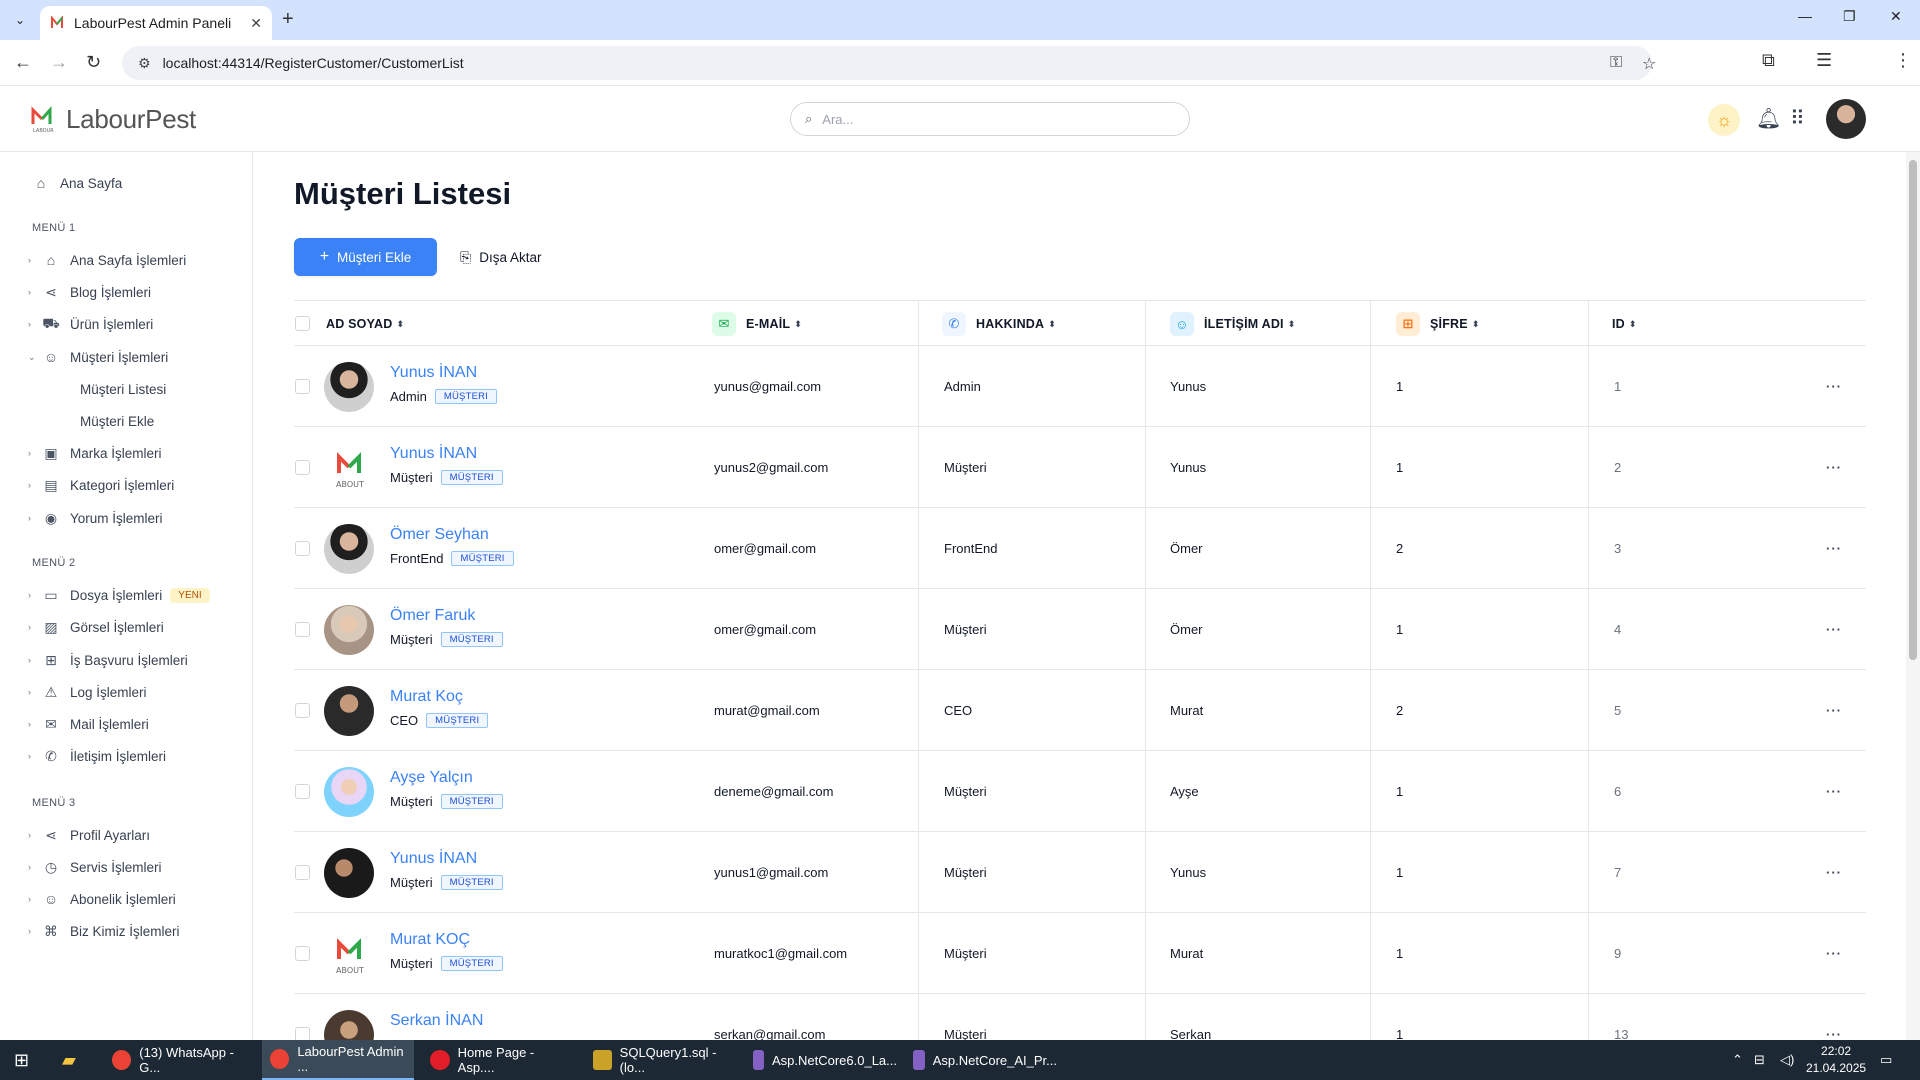  Describe the element at coordinates (156, 23) in the screenshot. I see `browser-tab-active: LabourPest Admin Paneli ✕` at that location.